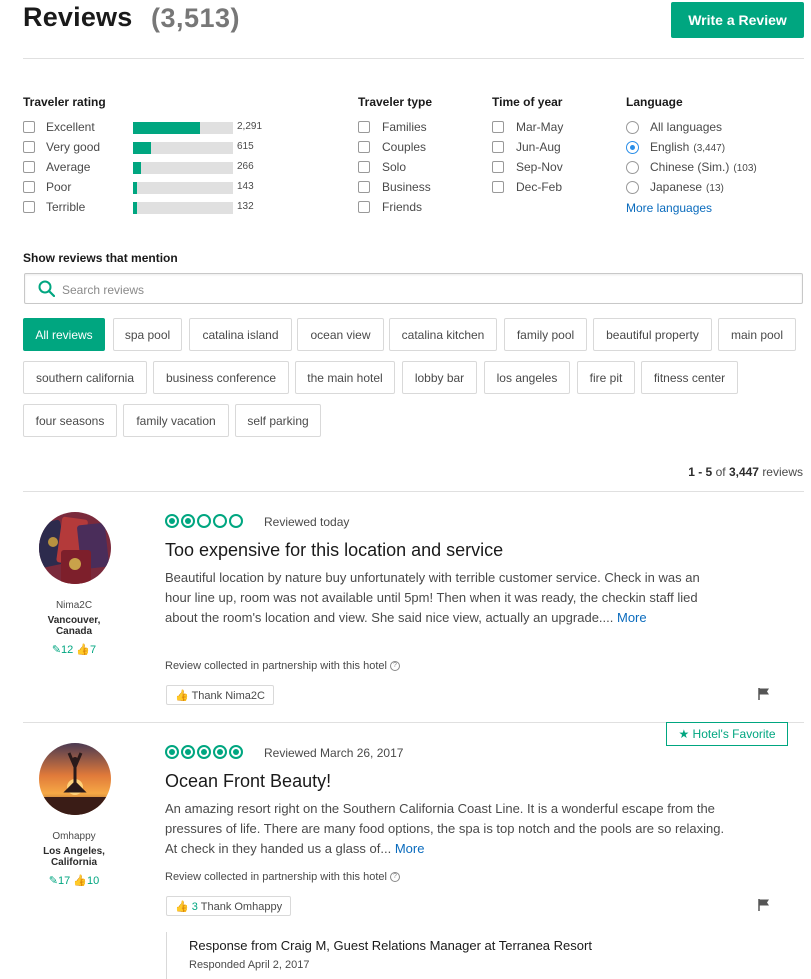 Image resolution: width=811 pixels, height=979 pixels. What do you see at coordinates (545, 334) in the screenshot?
I see `mention-tag: family pool` at bounding box center [545, 334].